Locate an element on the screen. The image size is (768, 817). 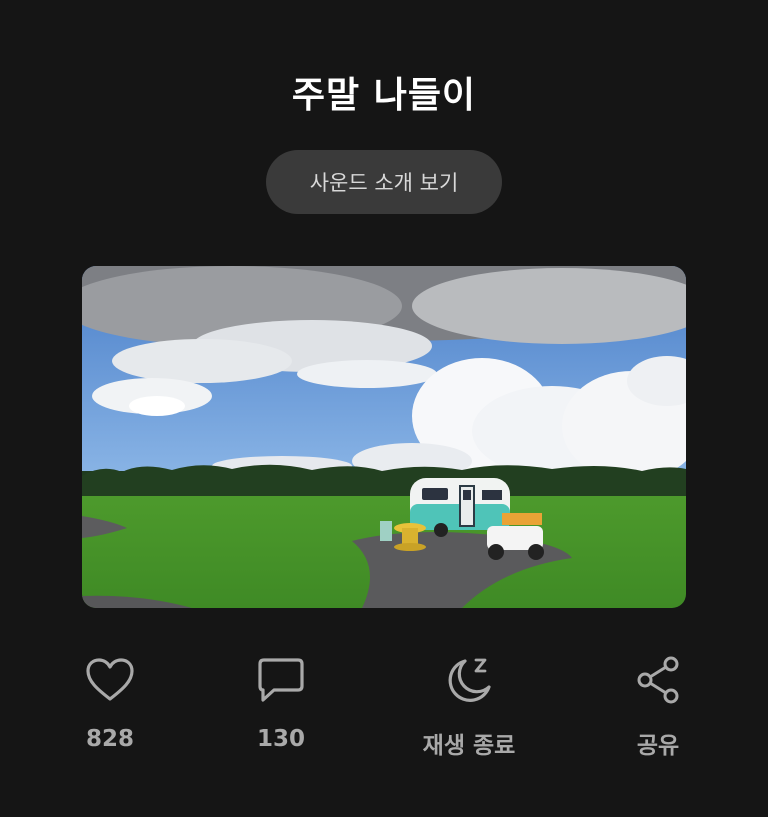
share-action: 공유 is located at coordinates (658, 705).